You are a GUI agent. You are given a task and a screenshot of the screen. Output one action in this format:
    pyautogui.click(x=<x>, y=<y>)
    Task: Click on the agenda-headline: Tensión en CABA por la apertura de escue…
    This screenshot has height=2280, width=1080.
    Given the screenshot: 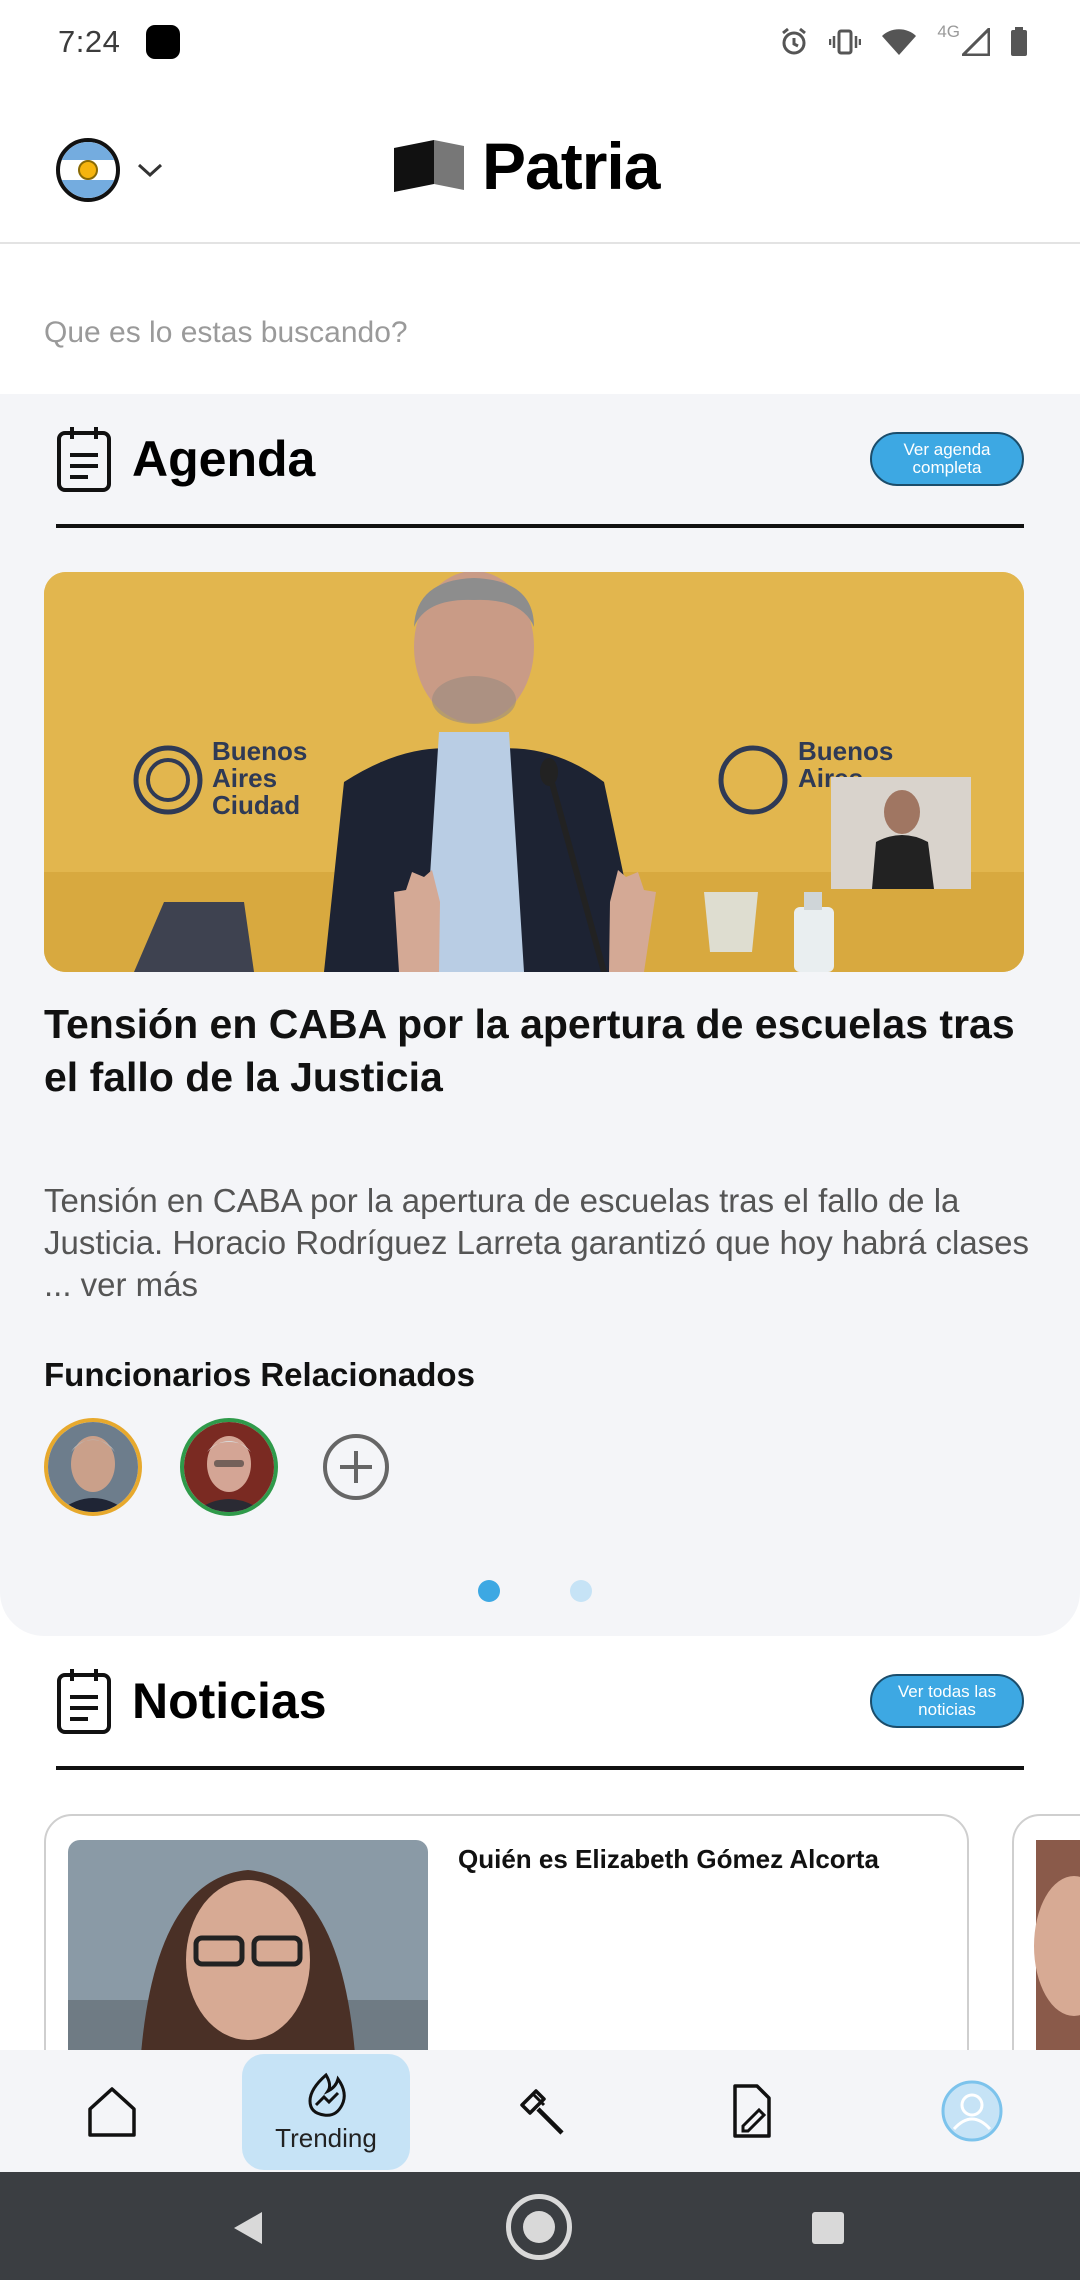 What is the action you would take?
    pyautogui.click(x=539, y=1051)
    